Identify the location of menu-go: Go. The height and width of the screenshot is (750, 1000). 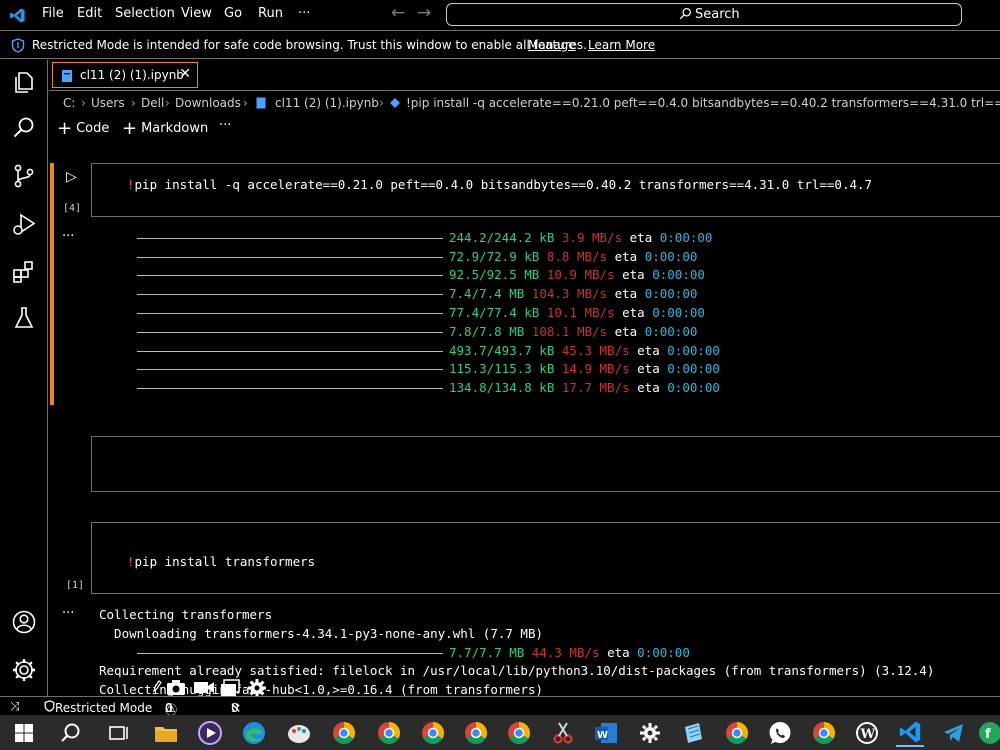
(233, 13).